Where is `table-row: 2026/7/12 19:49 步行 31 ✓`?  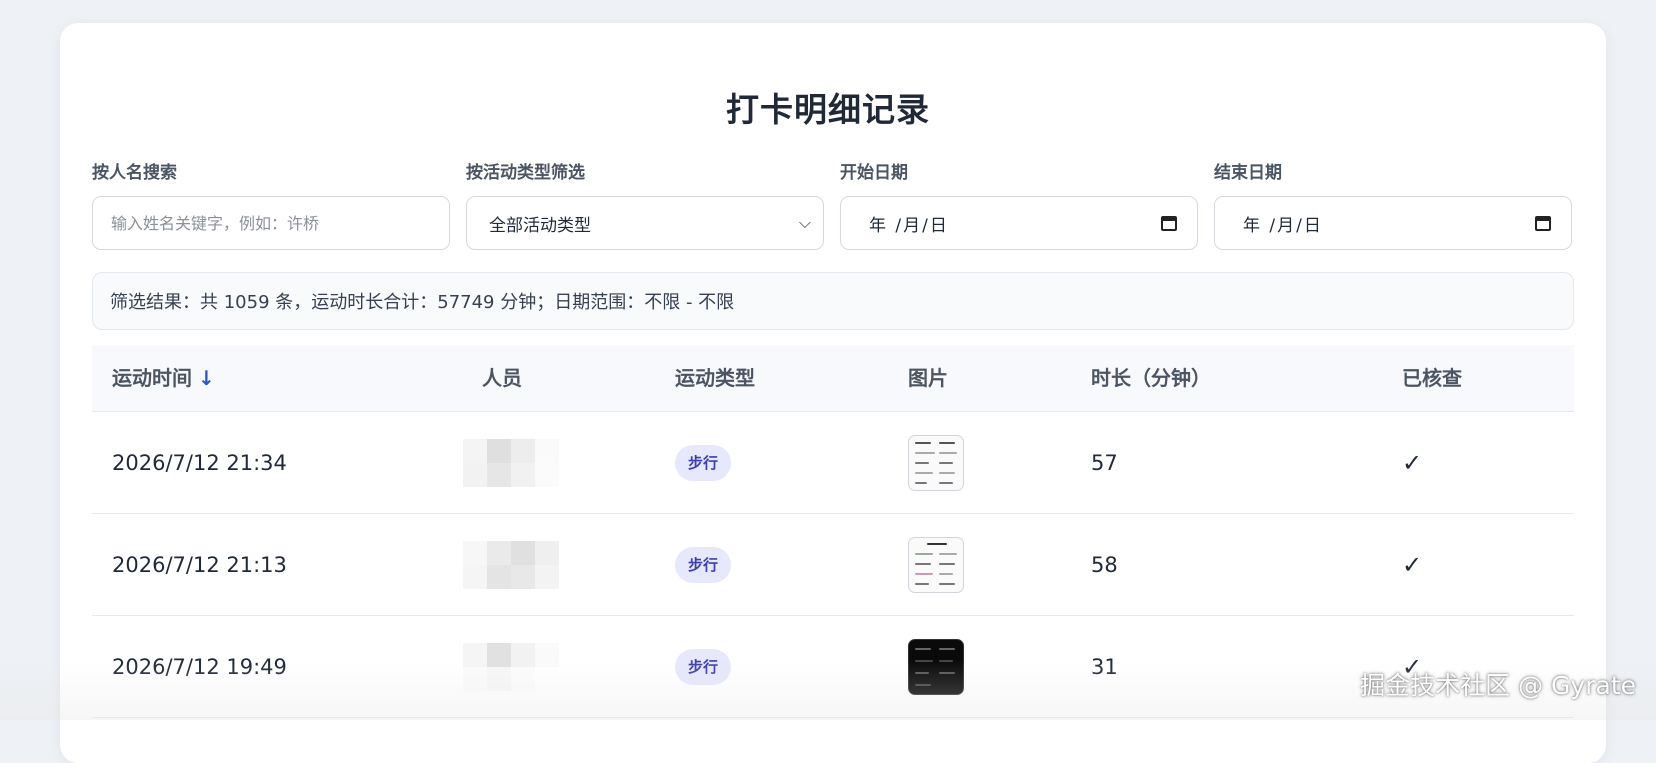
table-row: 2026/7/12 19:49 步行 31 ✓ is located at coordinates (833, 667).